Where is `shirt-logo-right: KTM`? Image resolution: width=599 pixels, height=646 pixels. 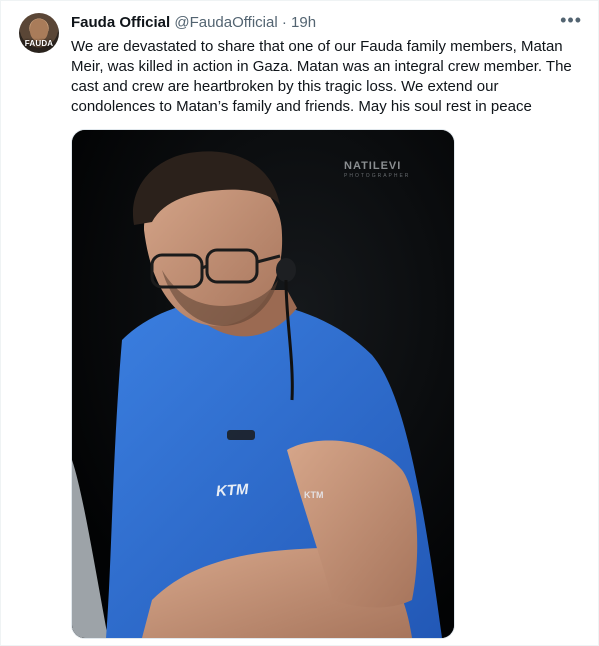
shirt-logo-right: KTM is located at coordinates (314, 495).